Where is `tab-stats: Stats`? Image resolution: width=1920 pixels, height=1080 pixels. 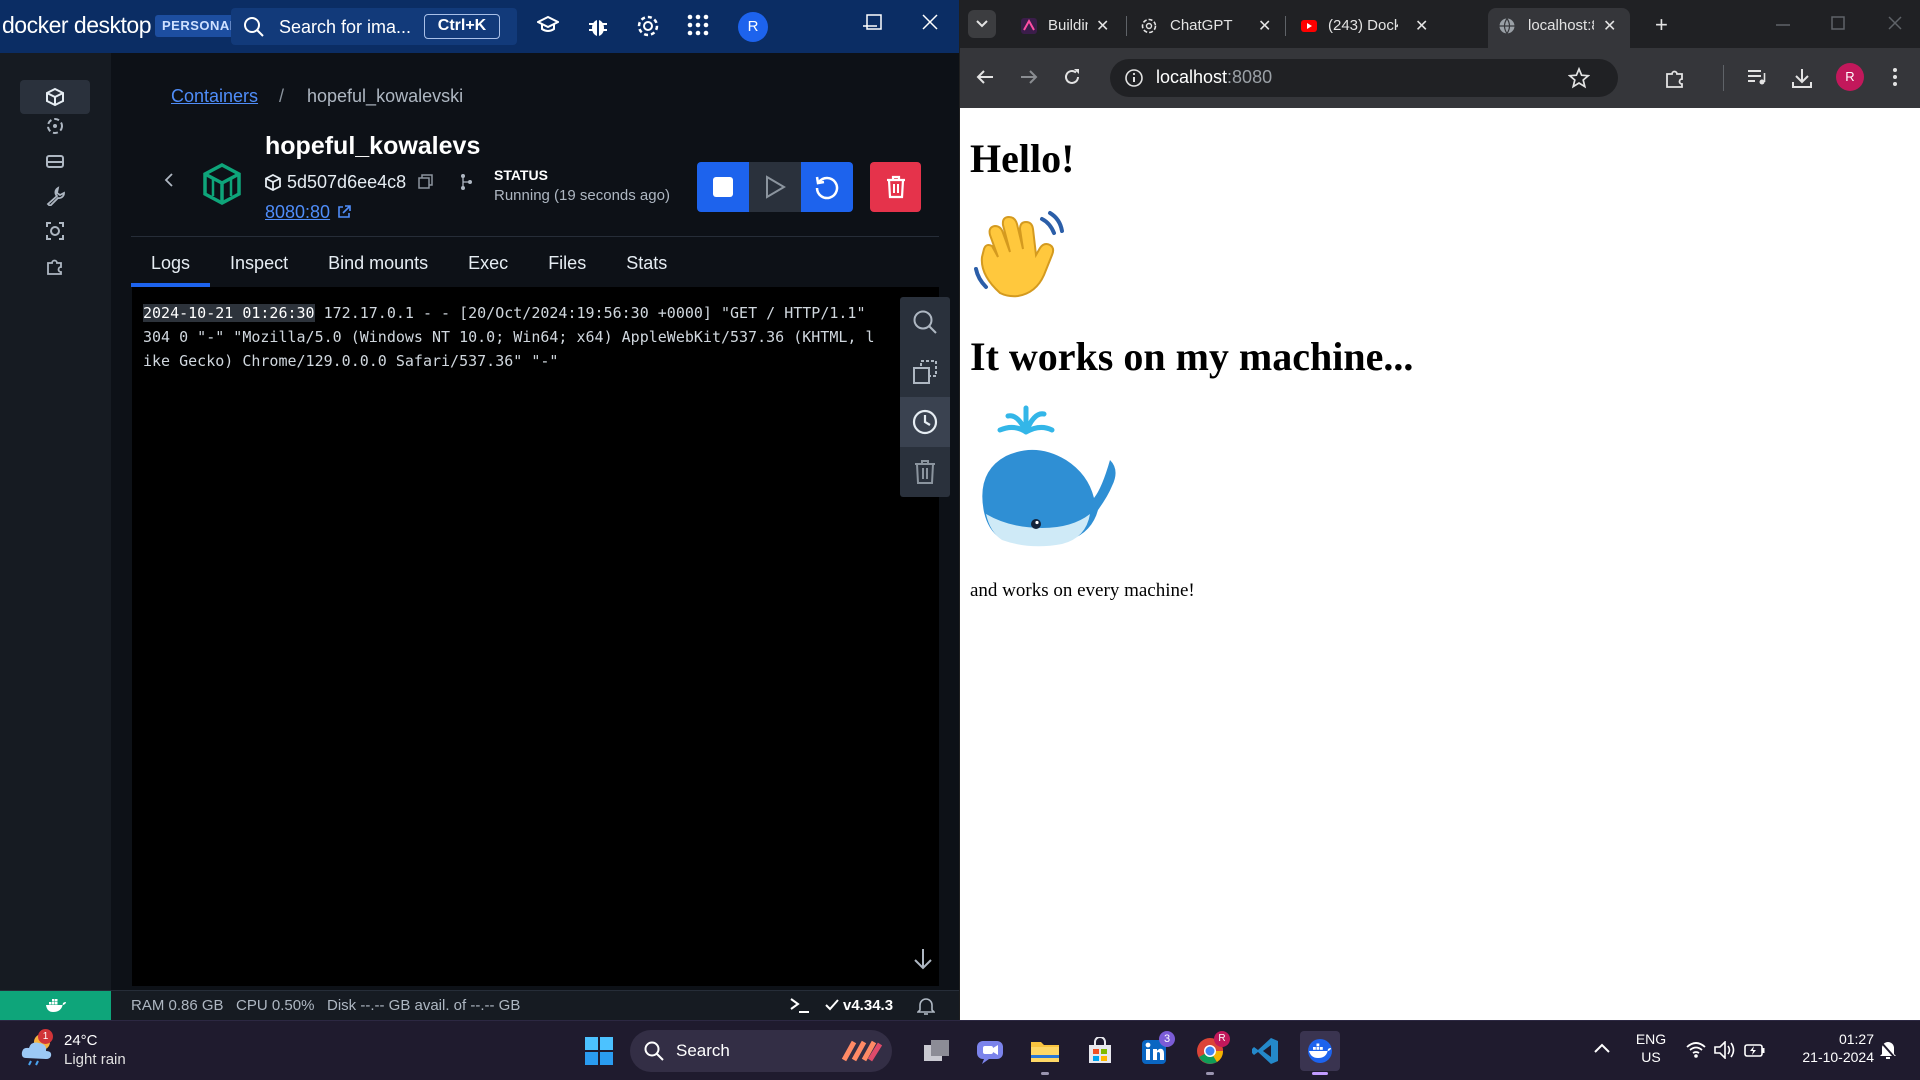 tab-stats: Stats is located at coordinates (646, 263).